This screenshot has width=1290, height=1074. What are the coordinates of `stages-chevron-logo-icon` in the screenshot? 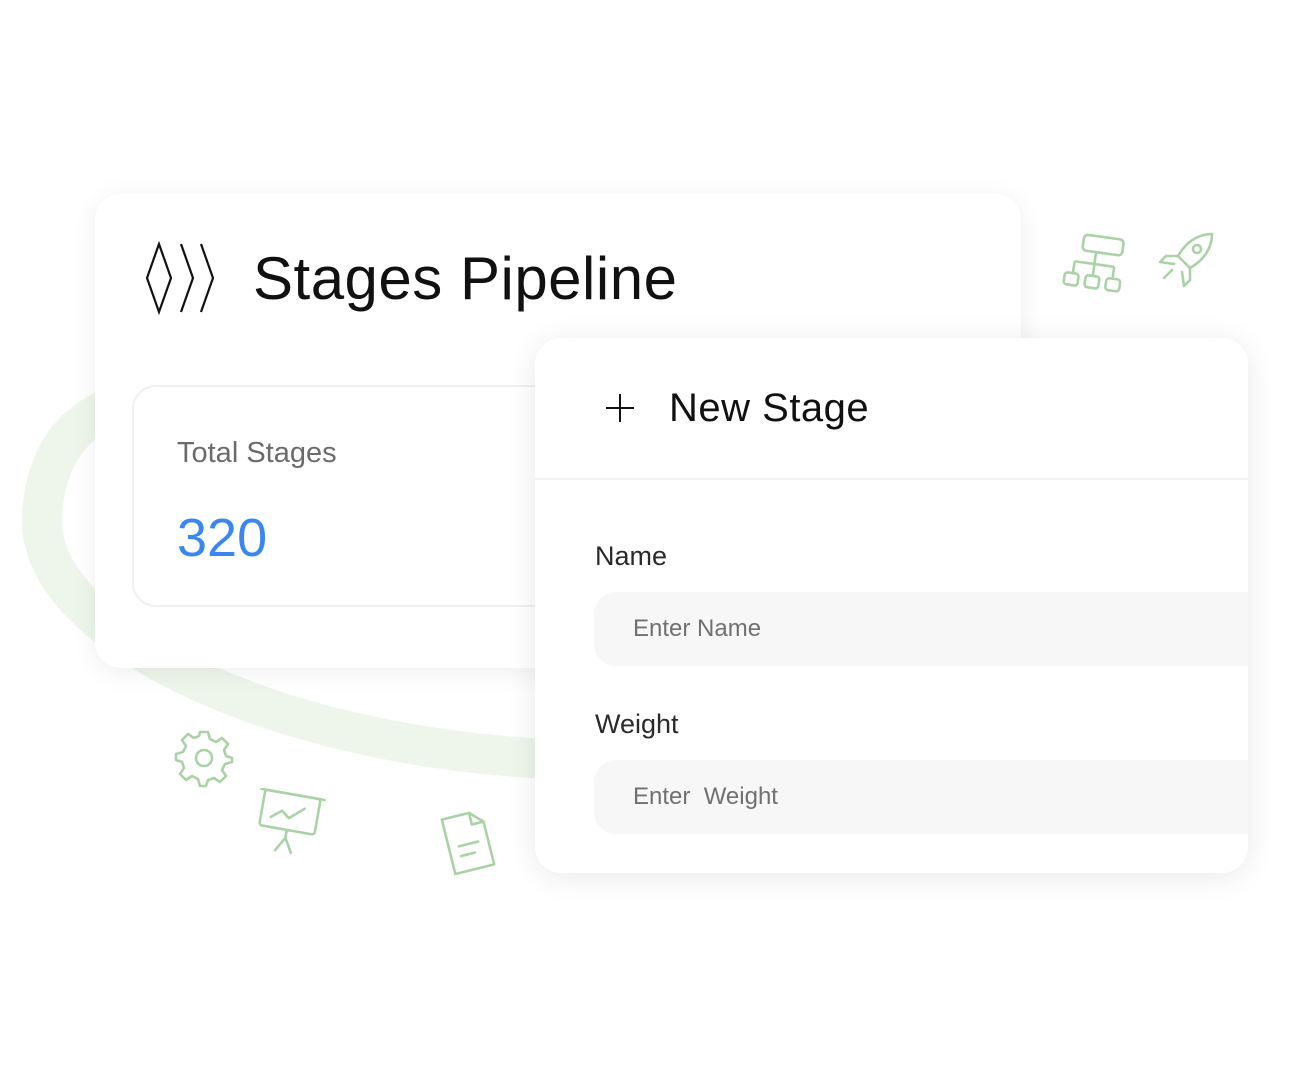 It's located at (180, 278).